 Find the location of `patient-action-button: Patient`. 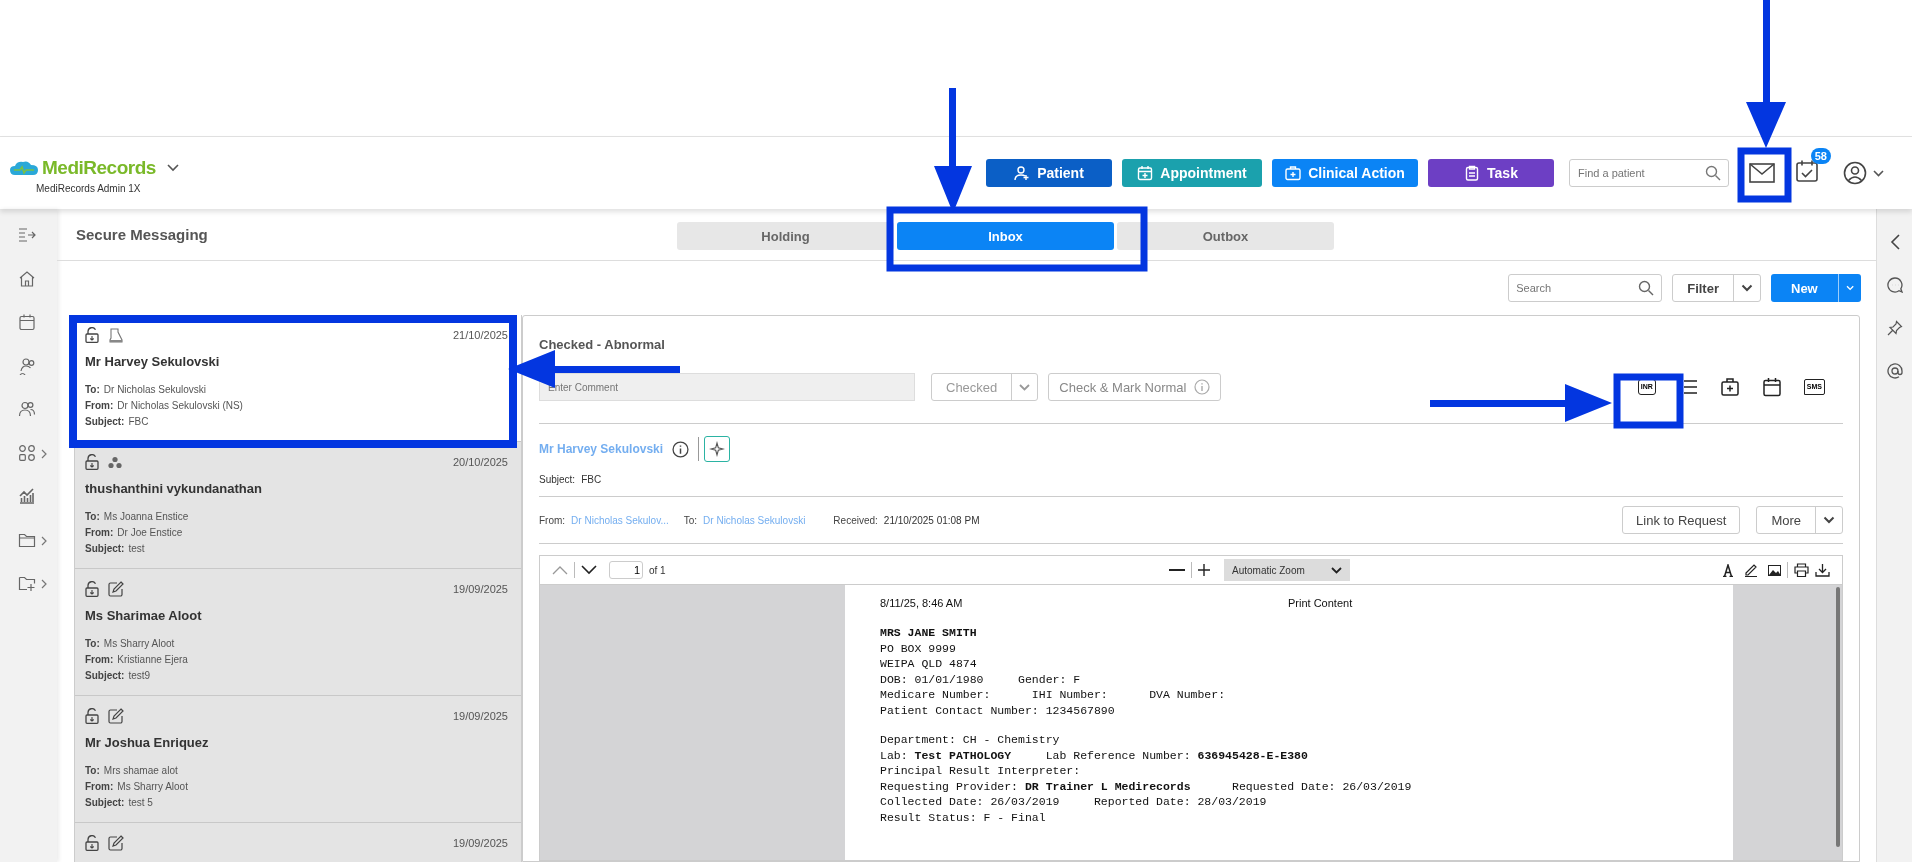

patient-action-button: Patient is located at coordinates (1049, 173).